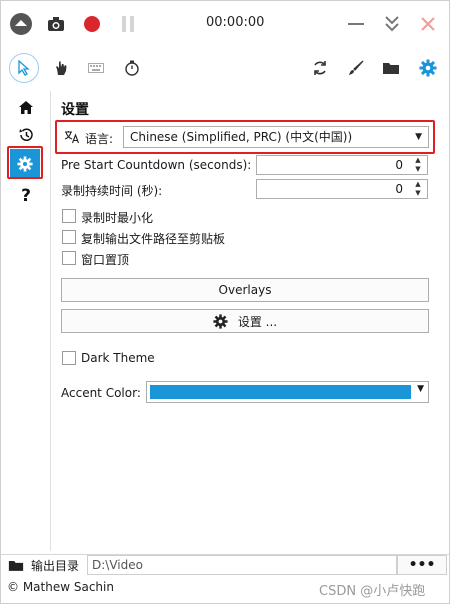 The width and height of the screenshot is (450, 604). I want to click on language-label: 语言:, so click(99, 139).